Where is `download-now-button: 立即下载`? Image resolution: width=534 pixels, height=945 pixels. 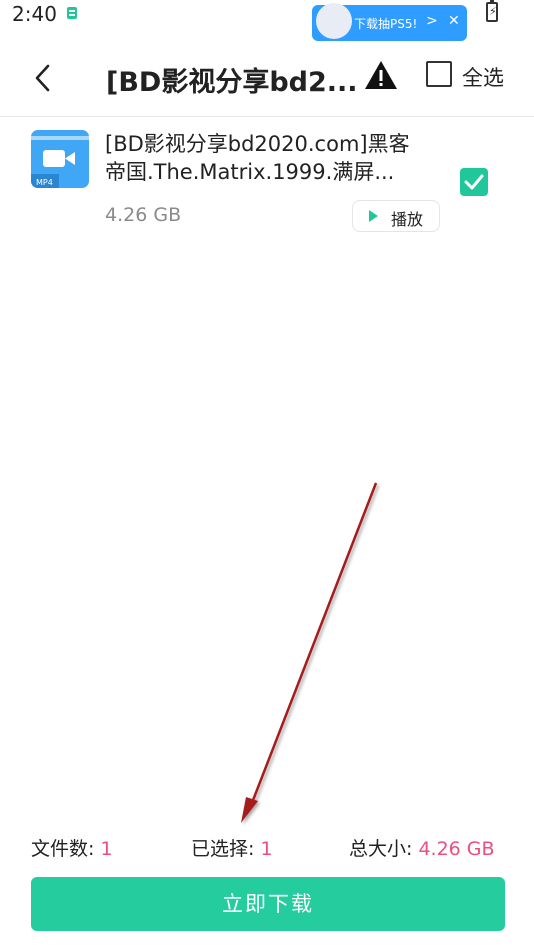
download-now-button: 立即下载 is located at coordinates (268, 904).